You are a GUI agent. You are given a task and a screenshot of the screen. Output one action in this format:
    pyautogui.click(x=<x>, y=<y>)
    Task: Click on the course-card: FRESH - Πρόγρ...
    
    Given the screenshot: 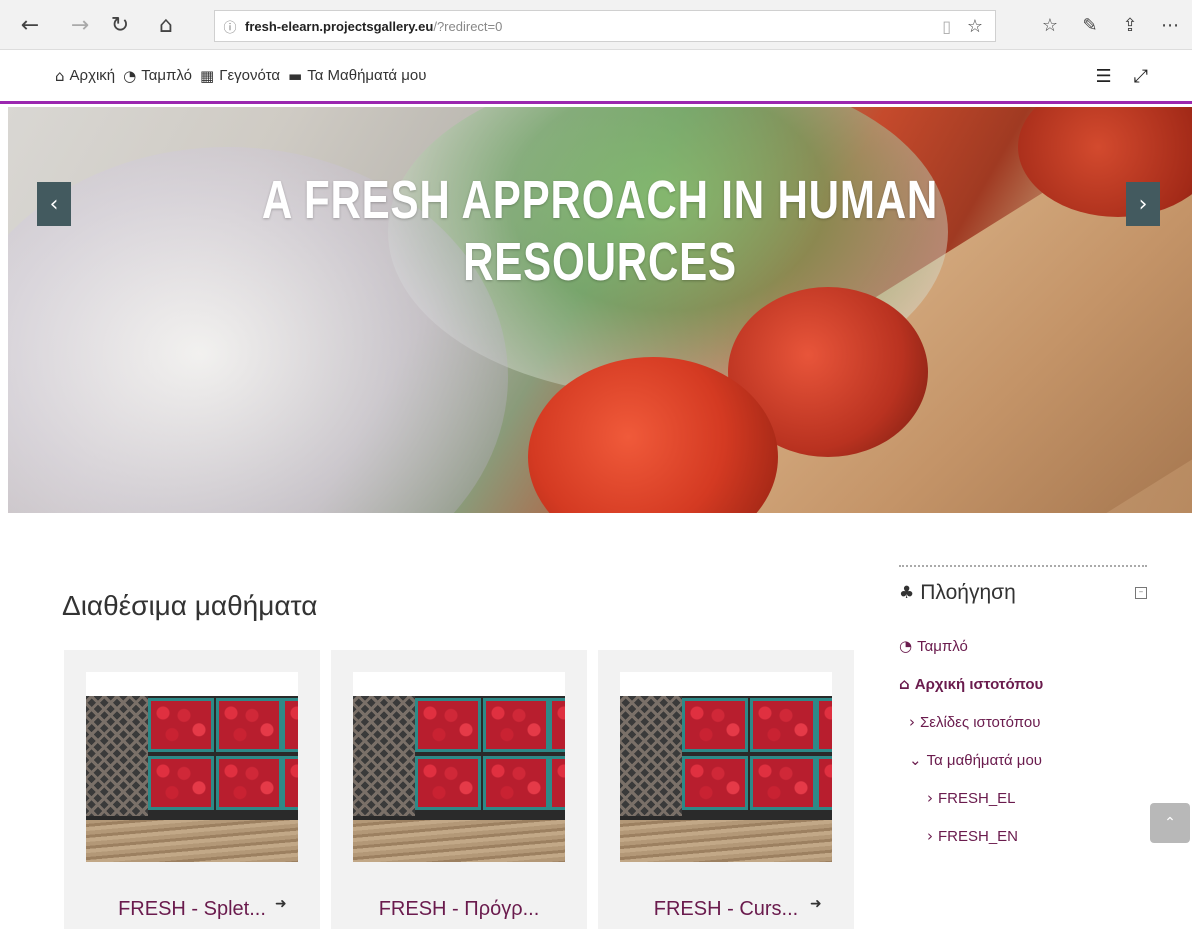 What is the action you would take?
    pyautogui.click(x=459, y=789)
    